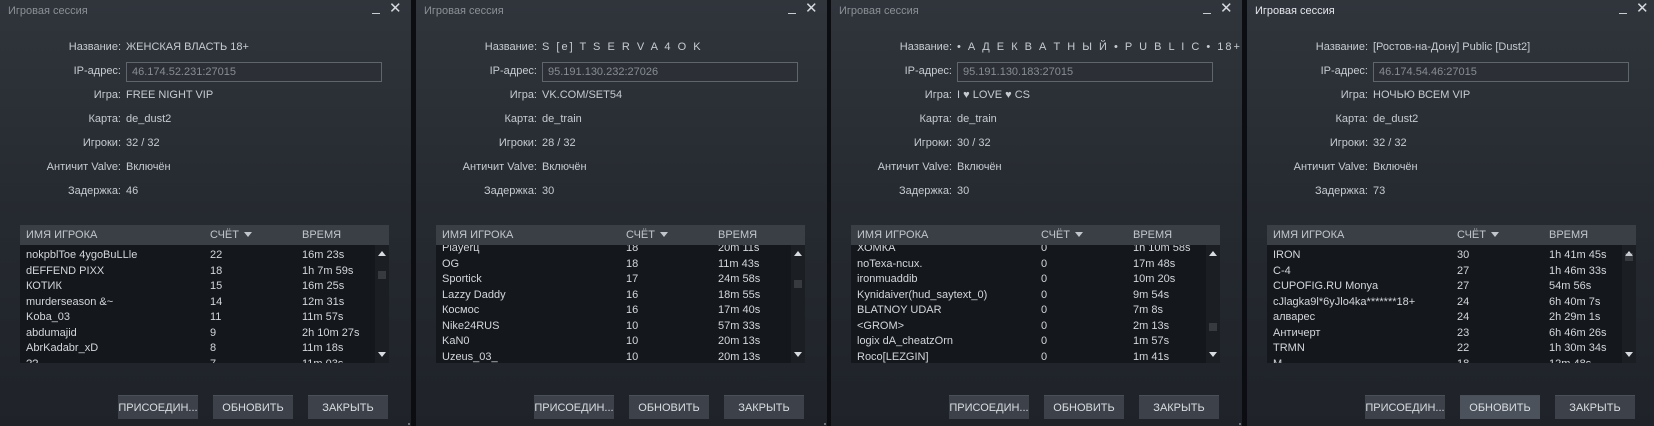  What do you see at coordinates (196, 349) in the screenshot?
I see `table-row: AbrKadabr_xD 8 11m 18s` at bounding box center [196, 349].